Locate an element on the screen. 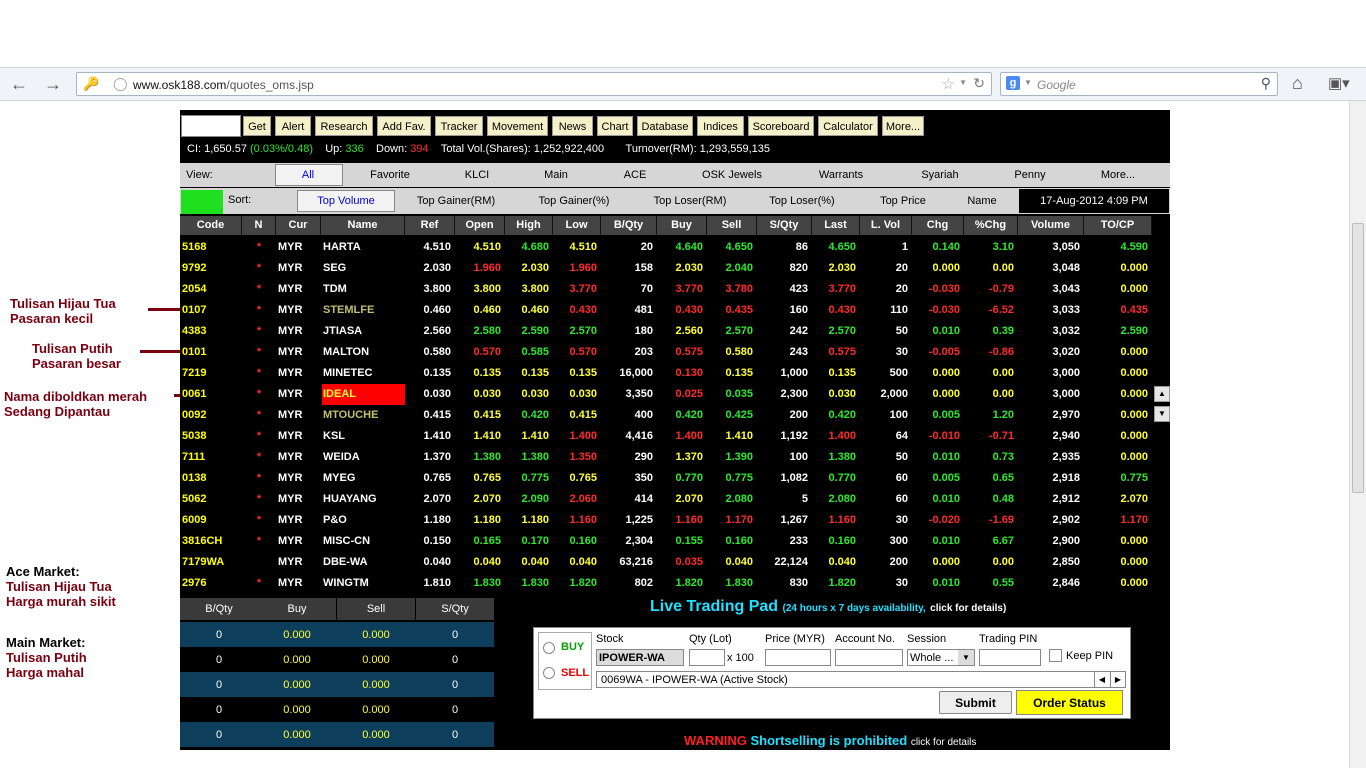  search-engine-dropdown-icon: ▼ is located at coordinates (1028, 82).